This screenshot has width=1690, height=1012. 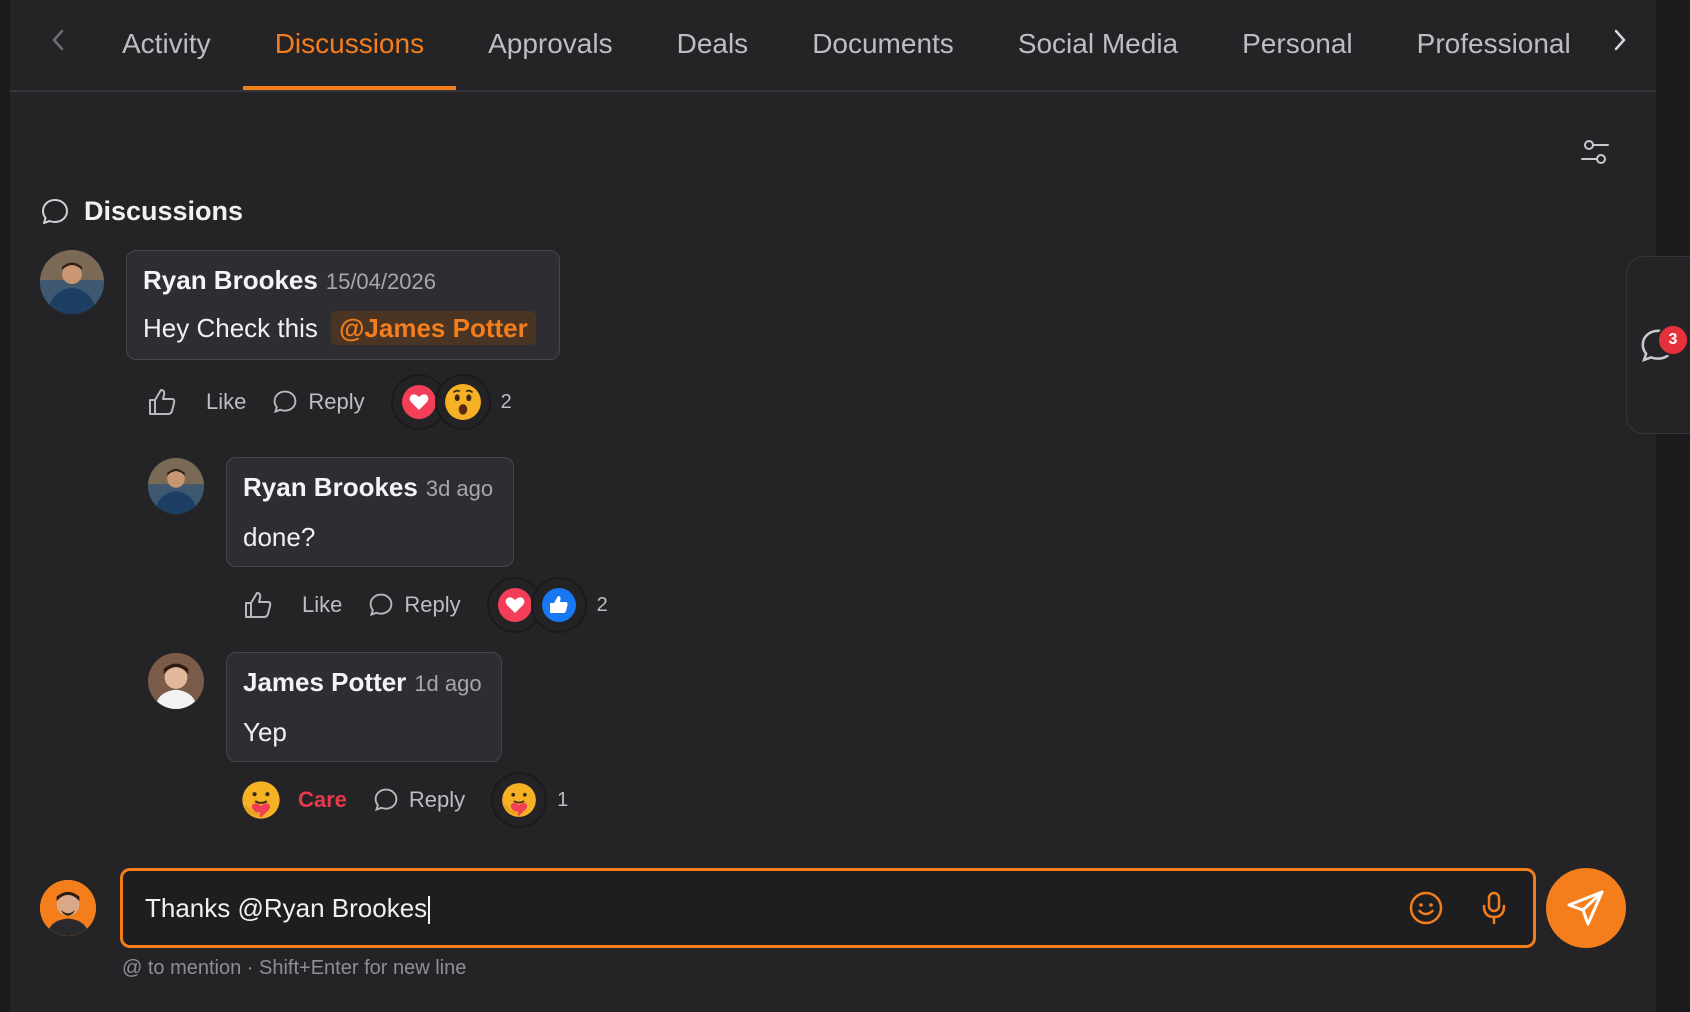 What do you see at coordinates (1098, 44) in the screenshot?
I see `tab-social-media: Social Media` at bounding box center [1098, 44].